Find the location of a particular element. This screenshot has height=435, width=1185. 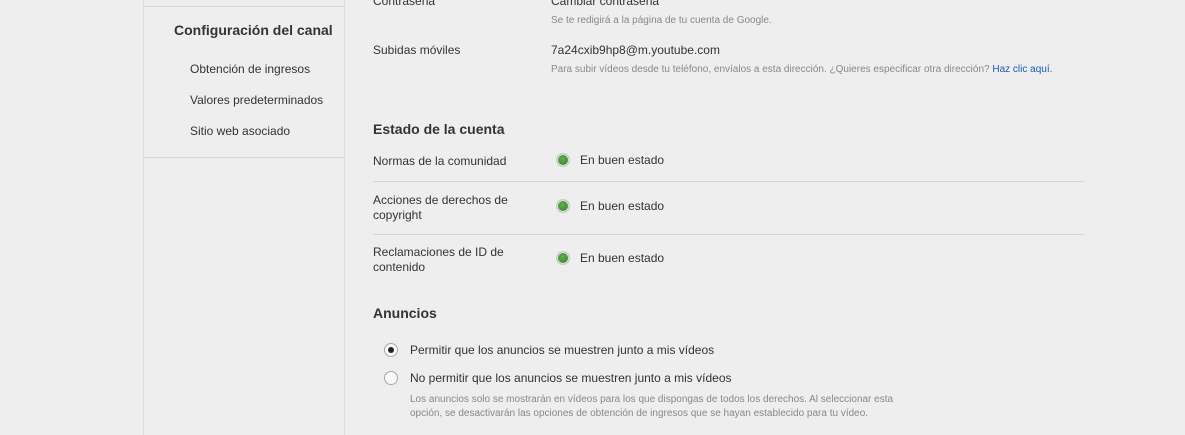

radio-button-unchecked is located at coordinates (391, 378).